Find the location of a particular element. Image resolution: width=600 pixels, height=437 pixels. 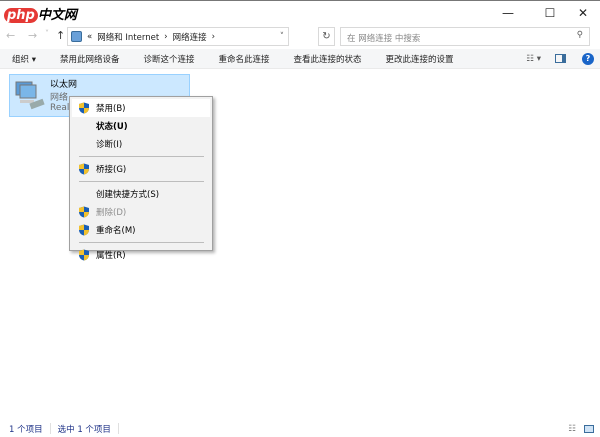

item-count: 1 个项目 is located at coordinates (26, 429).